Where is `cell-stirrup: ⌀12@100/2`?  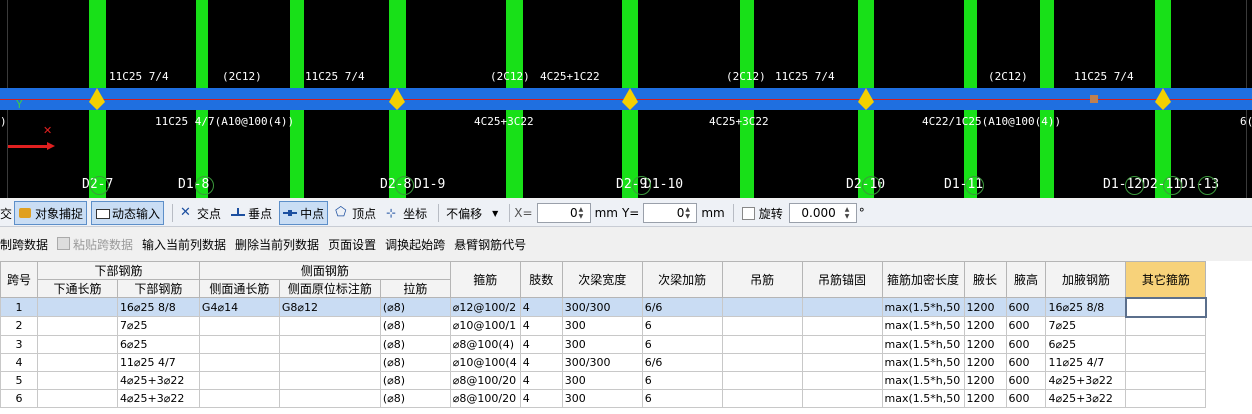
cell-stirrup: ⌀12@100/2 is located at coordinates (485, 307).